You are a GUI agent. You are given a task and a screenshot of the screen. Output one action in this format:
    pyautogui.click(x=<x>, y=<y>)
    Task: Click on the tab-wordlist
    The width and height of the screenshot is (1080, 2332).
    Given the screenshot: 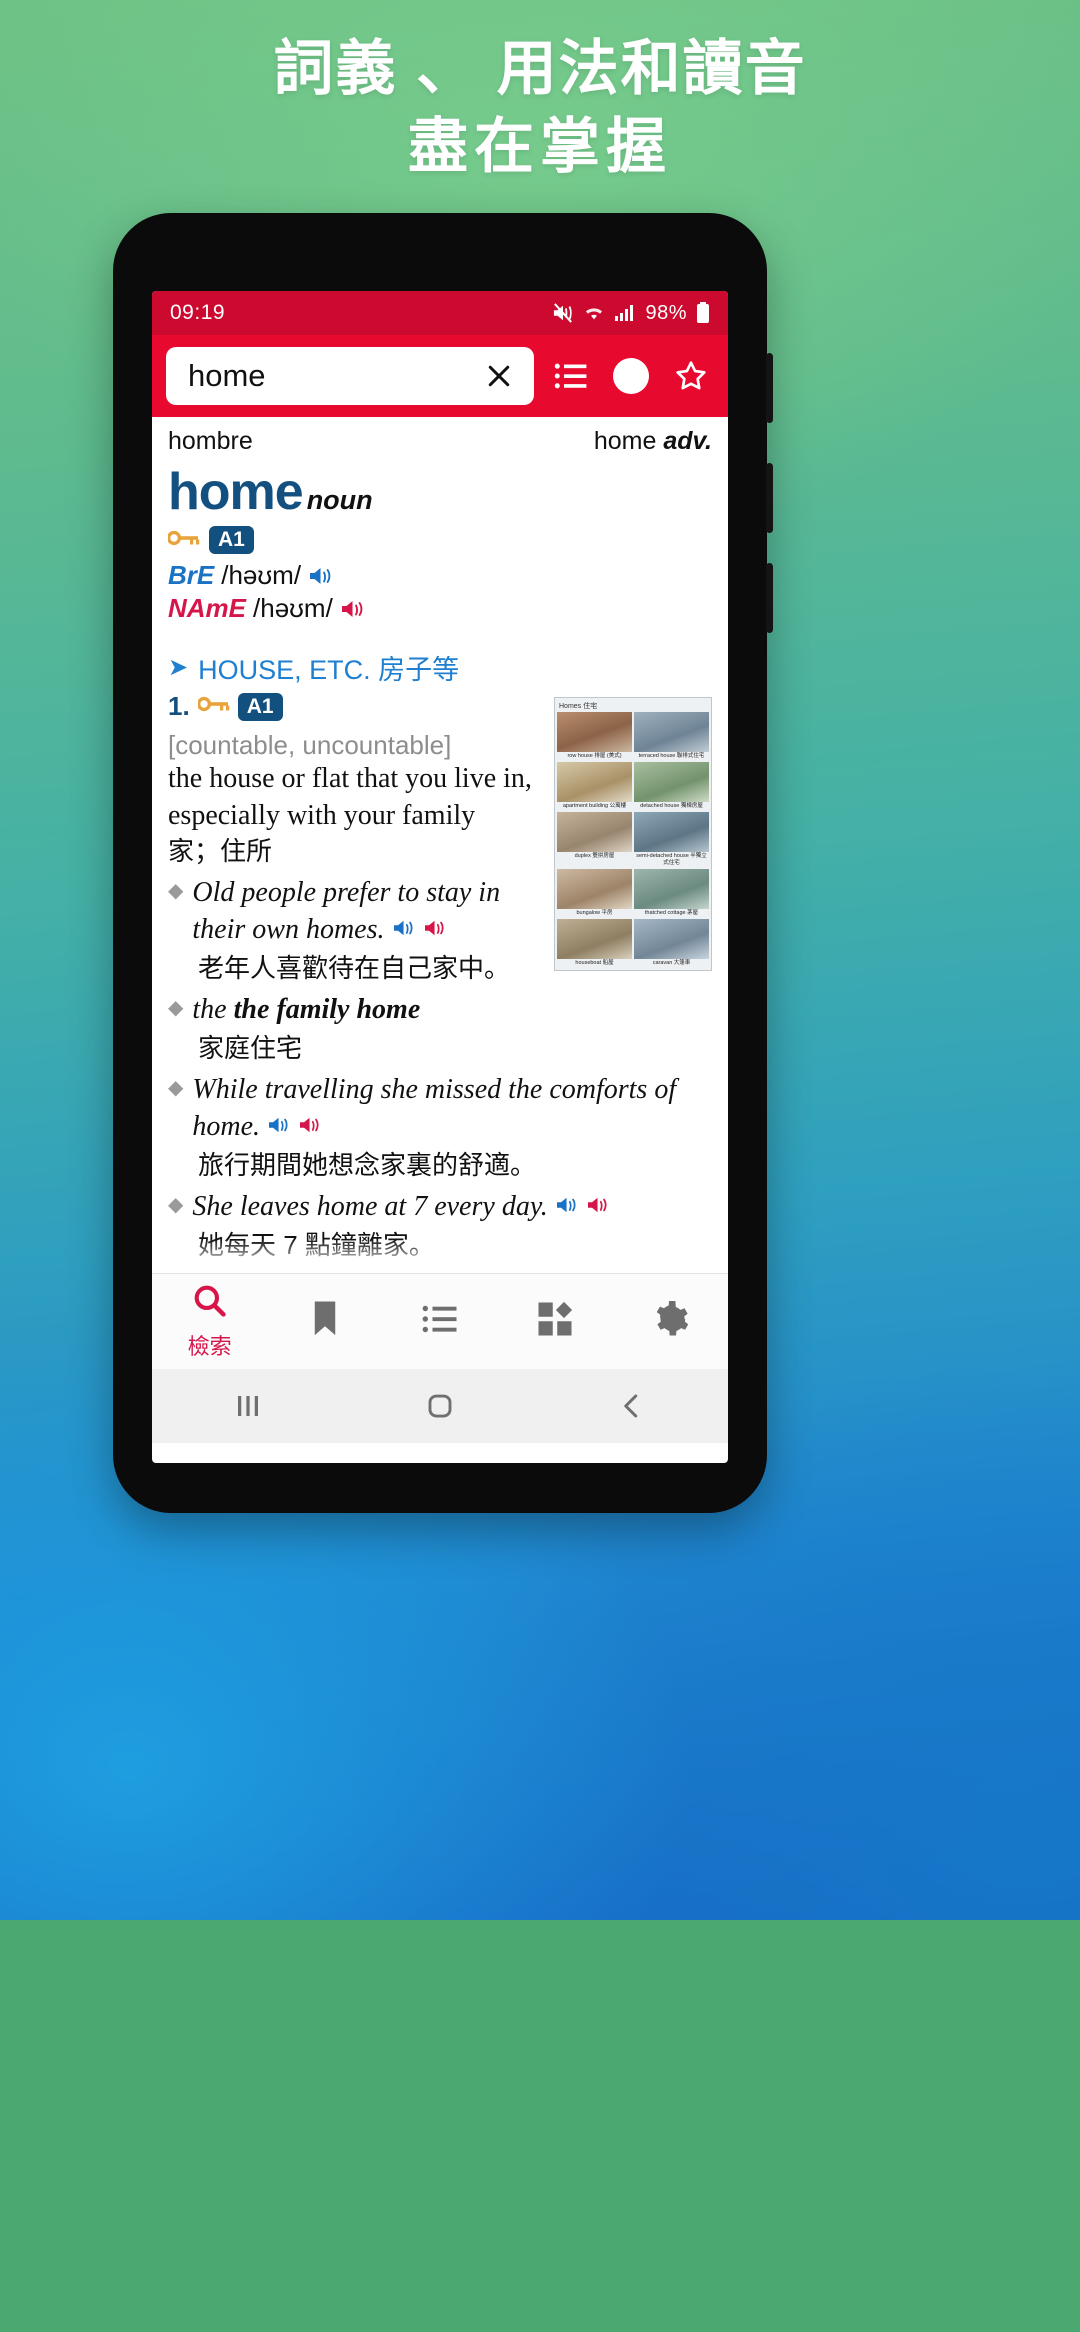 What is the action you would take?
    pyautogui.click(x=439, y=1321)
    